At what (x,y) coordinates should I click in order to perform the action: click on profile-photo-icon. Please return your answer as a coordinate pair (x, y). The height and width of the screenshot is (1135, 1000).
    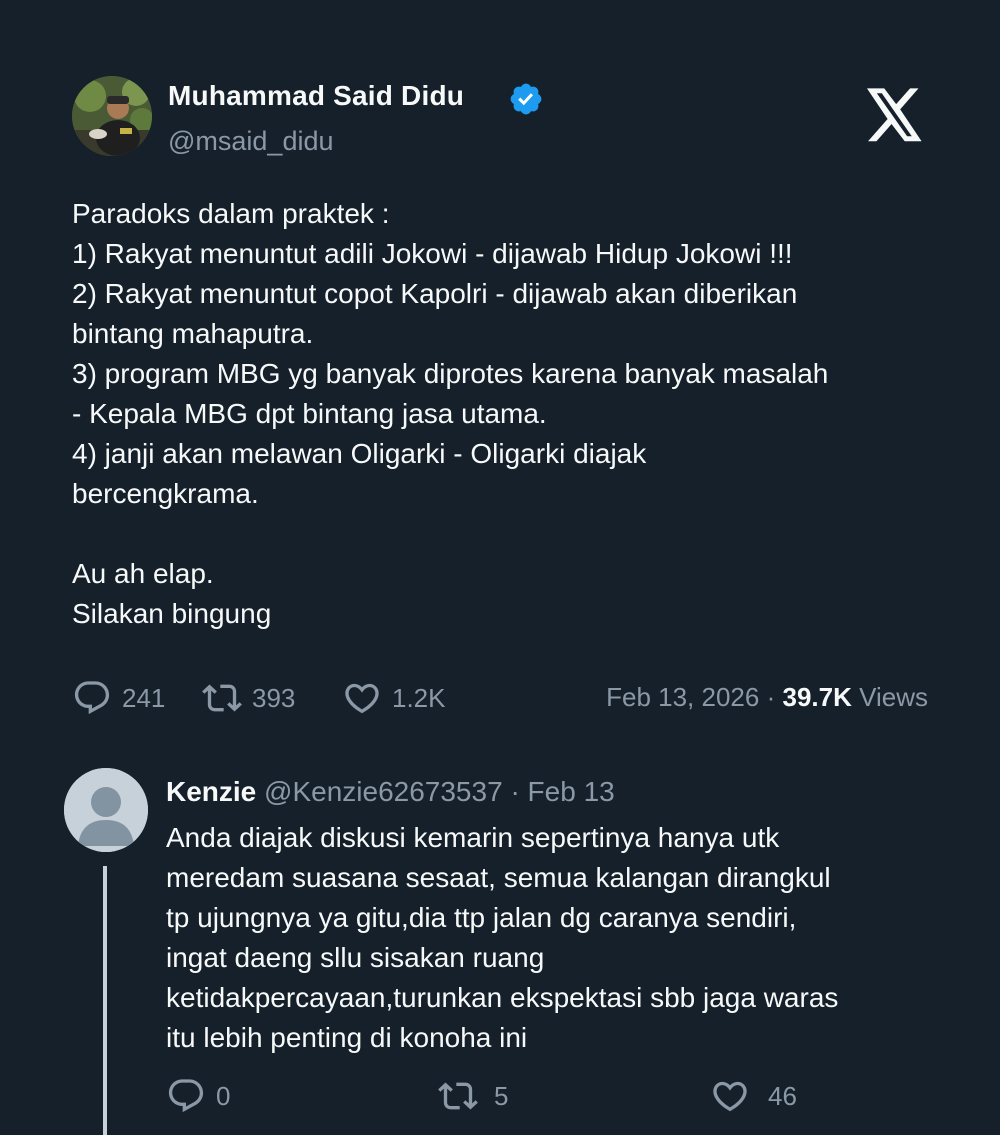
    Looking at the image, I should click on (112, 116).